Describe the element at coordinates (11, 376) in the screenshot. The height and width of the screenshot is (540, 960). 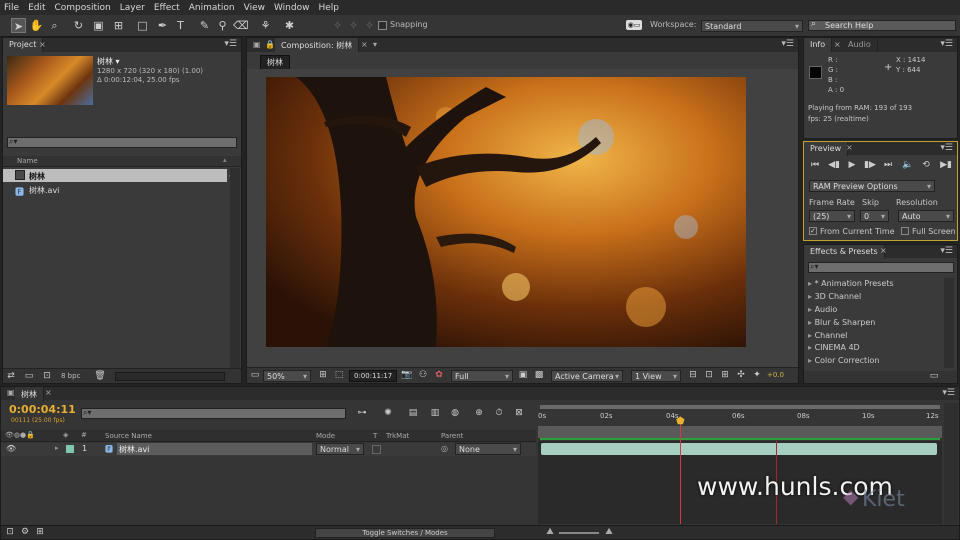
I see `interpret-footage-icon: ⇄` at that location.